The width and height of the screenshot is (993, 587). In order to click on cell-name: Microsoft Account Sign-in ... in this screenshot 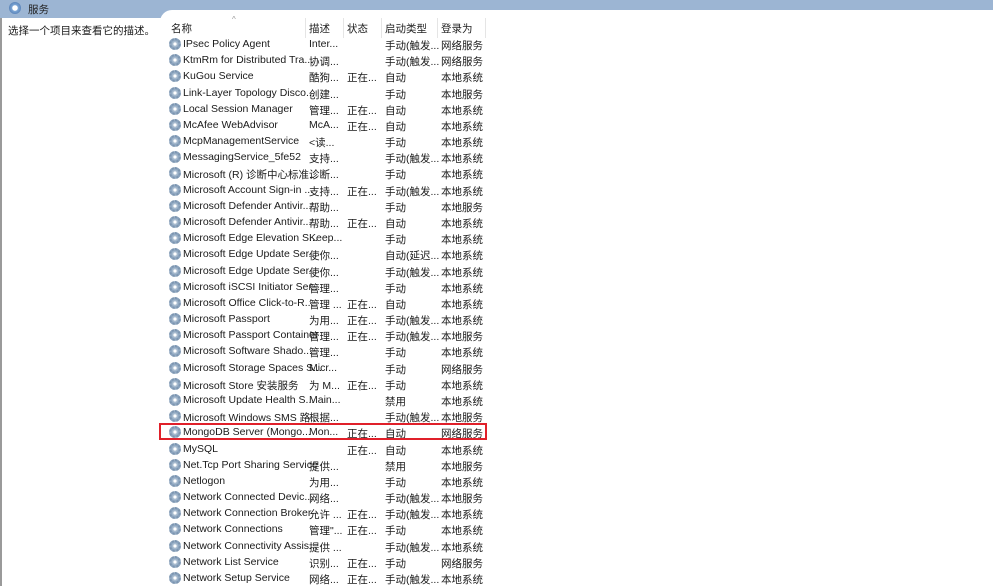, I will do `click(248, 189)`.